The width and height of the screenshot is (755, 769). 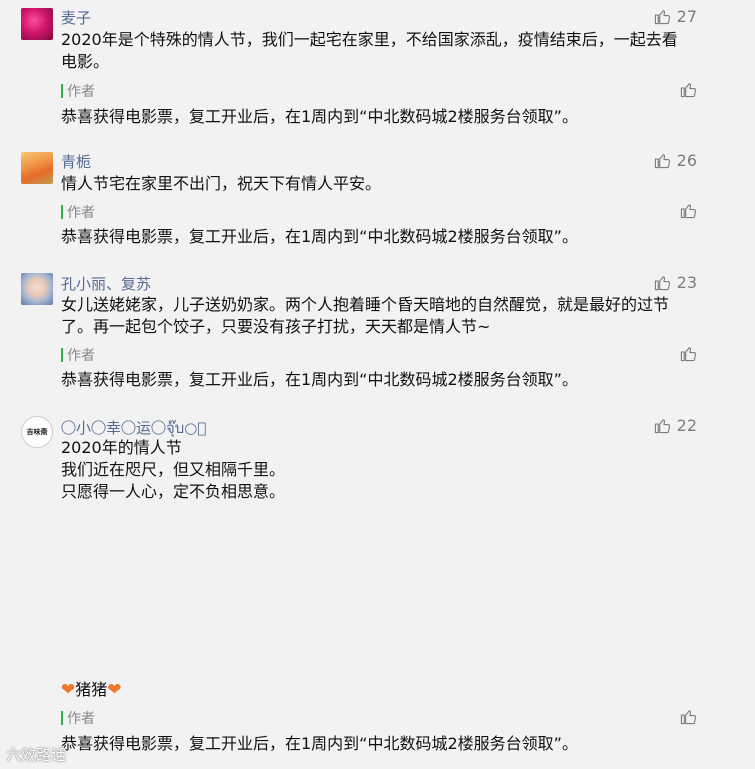 I want to click on avatar: 吉味斋, so click(x=37, y=432).